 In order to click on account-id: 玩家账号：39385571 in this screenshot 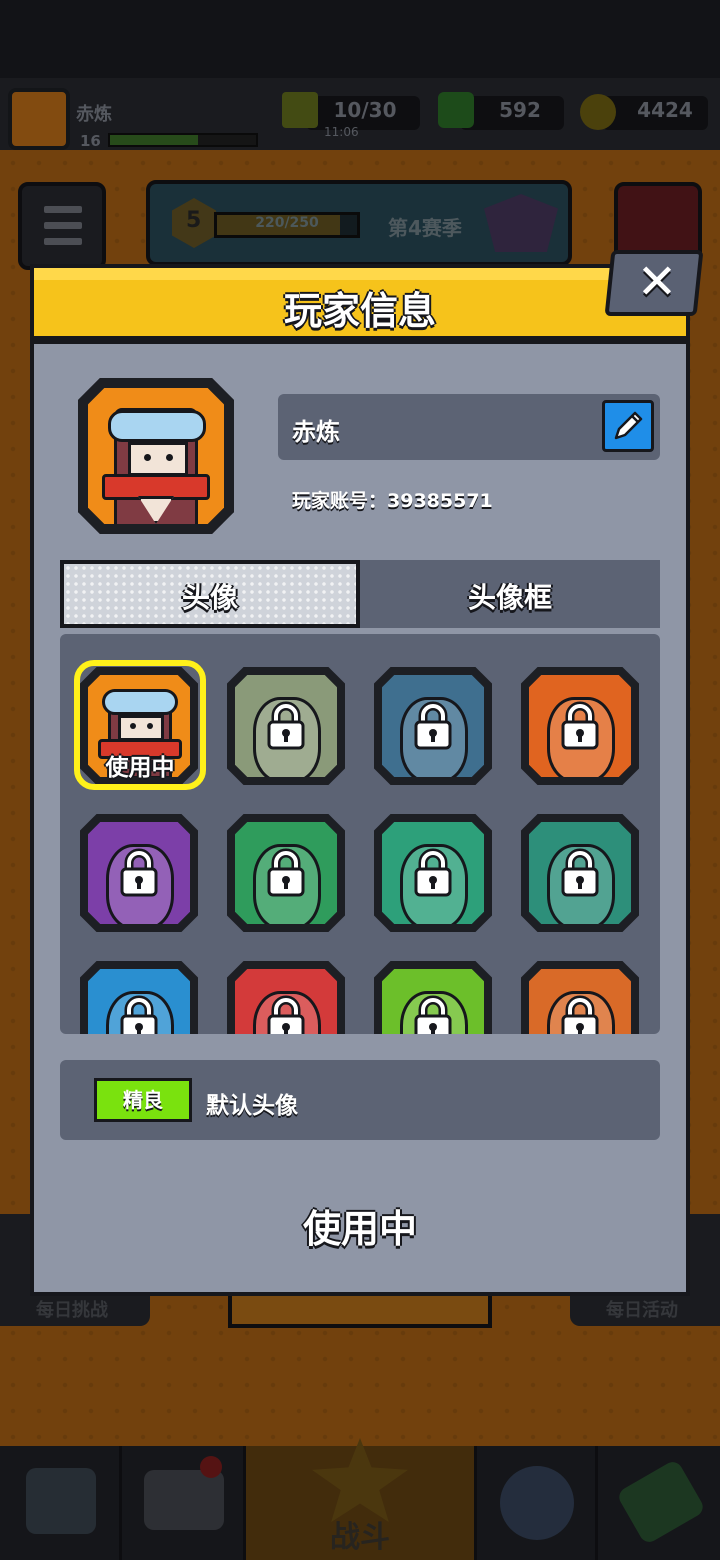, I will do `click(392, 501)`.